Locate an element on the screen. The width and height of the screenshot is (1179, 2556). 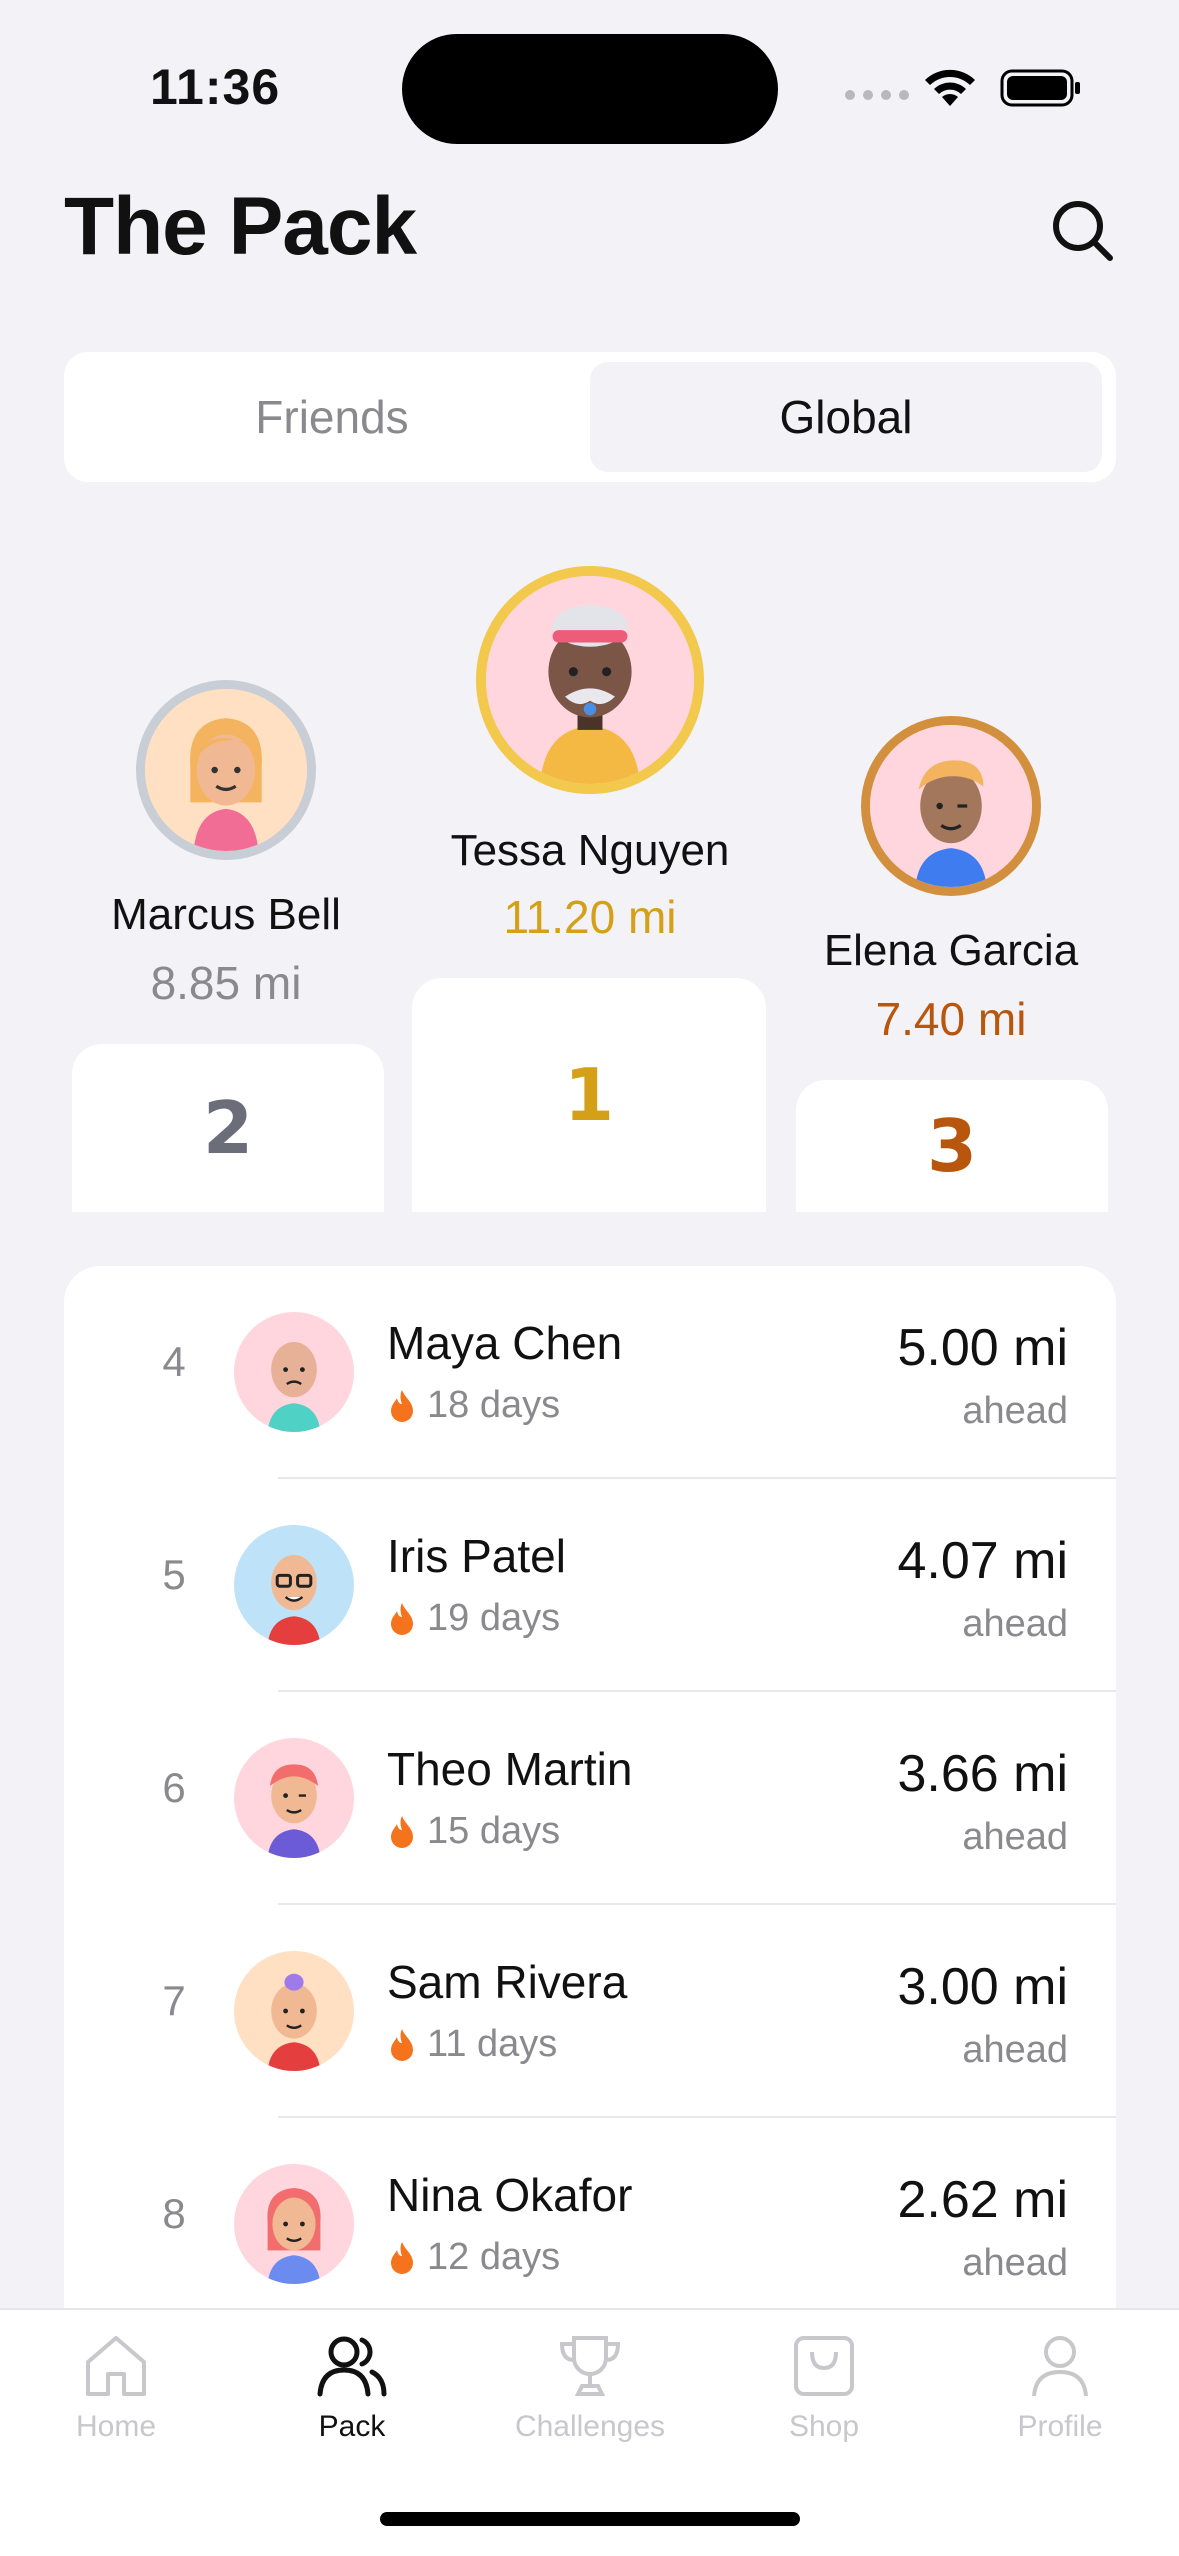
row-distance: 4.07 mi is located at coordinates (982, 1561).